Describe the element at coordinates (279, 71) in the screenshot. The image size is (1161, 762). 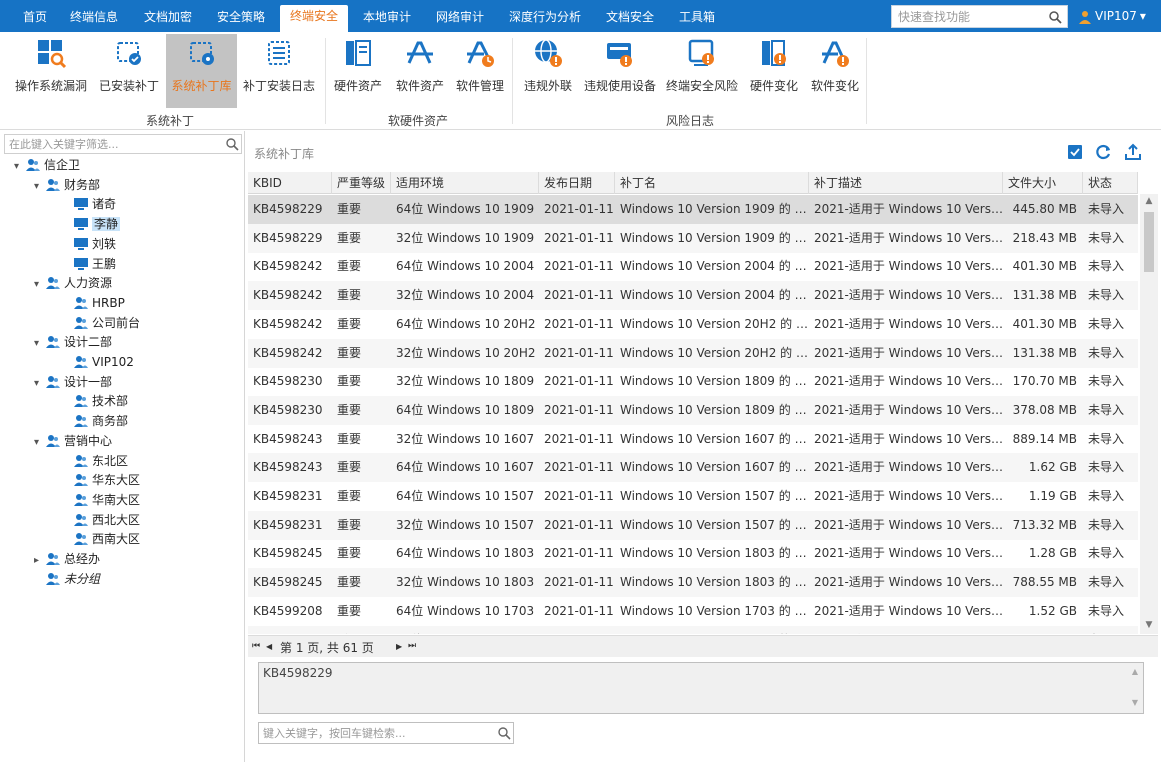
I see `ribbon-button: 补丁安装日志` at that location.